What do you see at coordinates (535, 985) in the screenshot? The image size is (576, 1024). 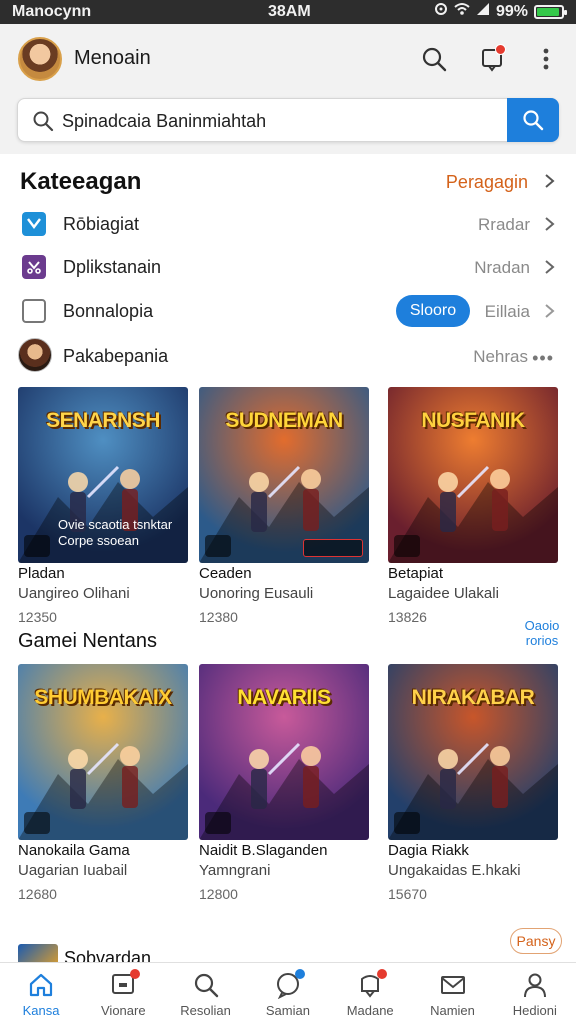 I see `user-icon` at bounding box center [535, 985].